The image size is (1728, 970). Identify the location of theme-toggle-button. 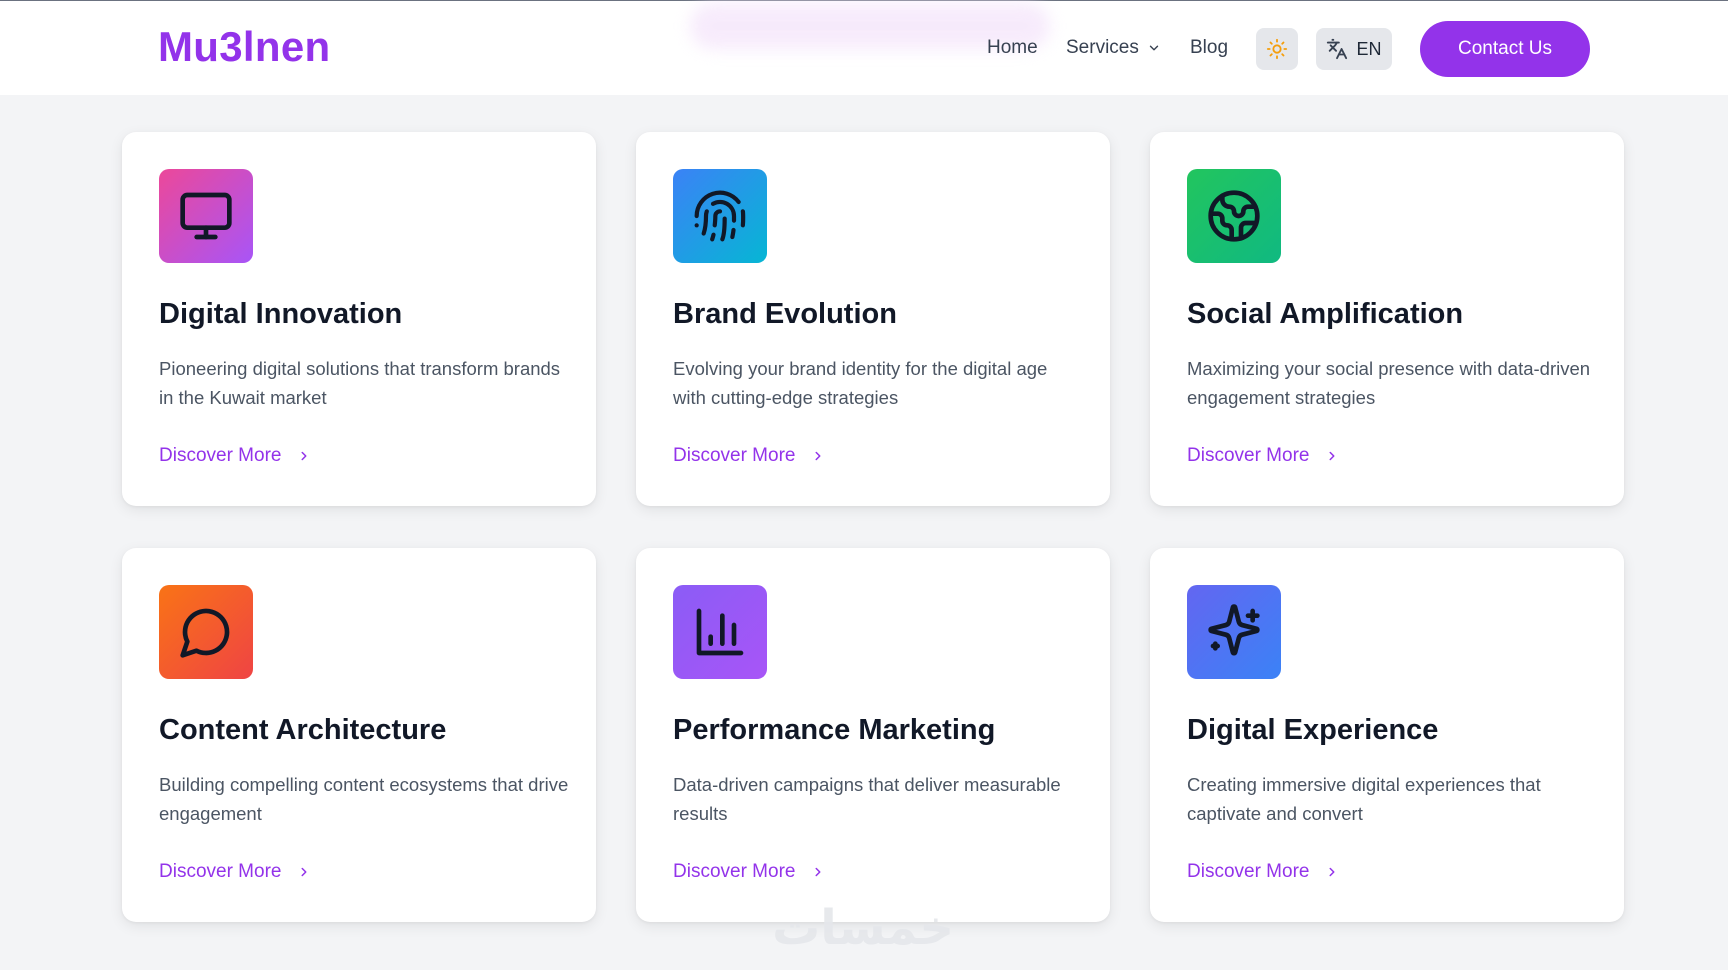
(1277, 49).